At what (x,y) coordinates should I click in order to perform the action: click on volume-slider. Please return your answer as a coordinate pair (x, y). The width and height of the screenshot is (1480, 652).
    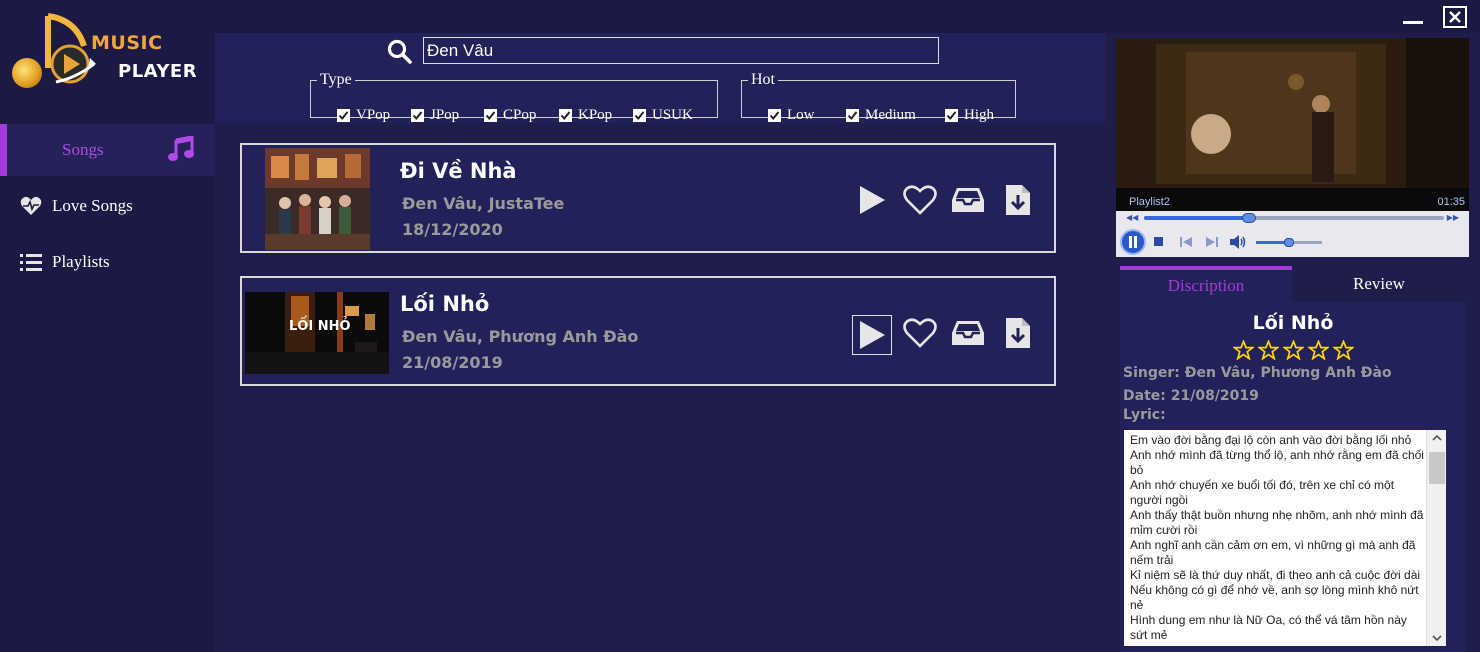
    Looking at the image, I should click on (1289, 242).